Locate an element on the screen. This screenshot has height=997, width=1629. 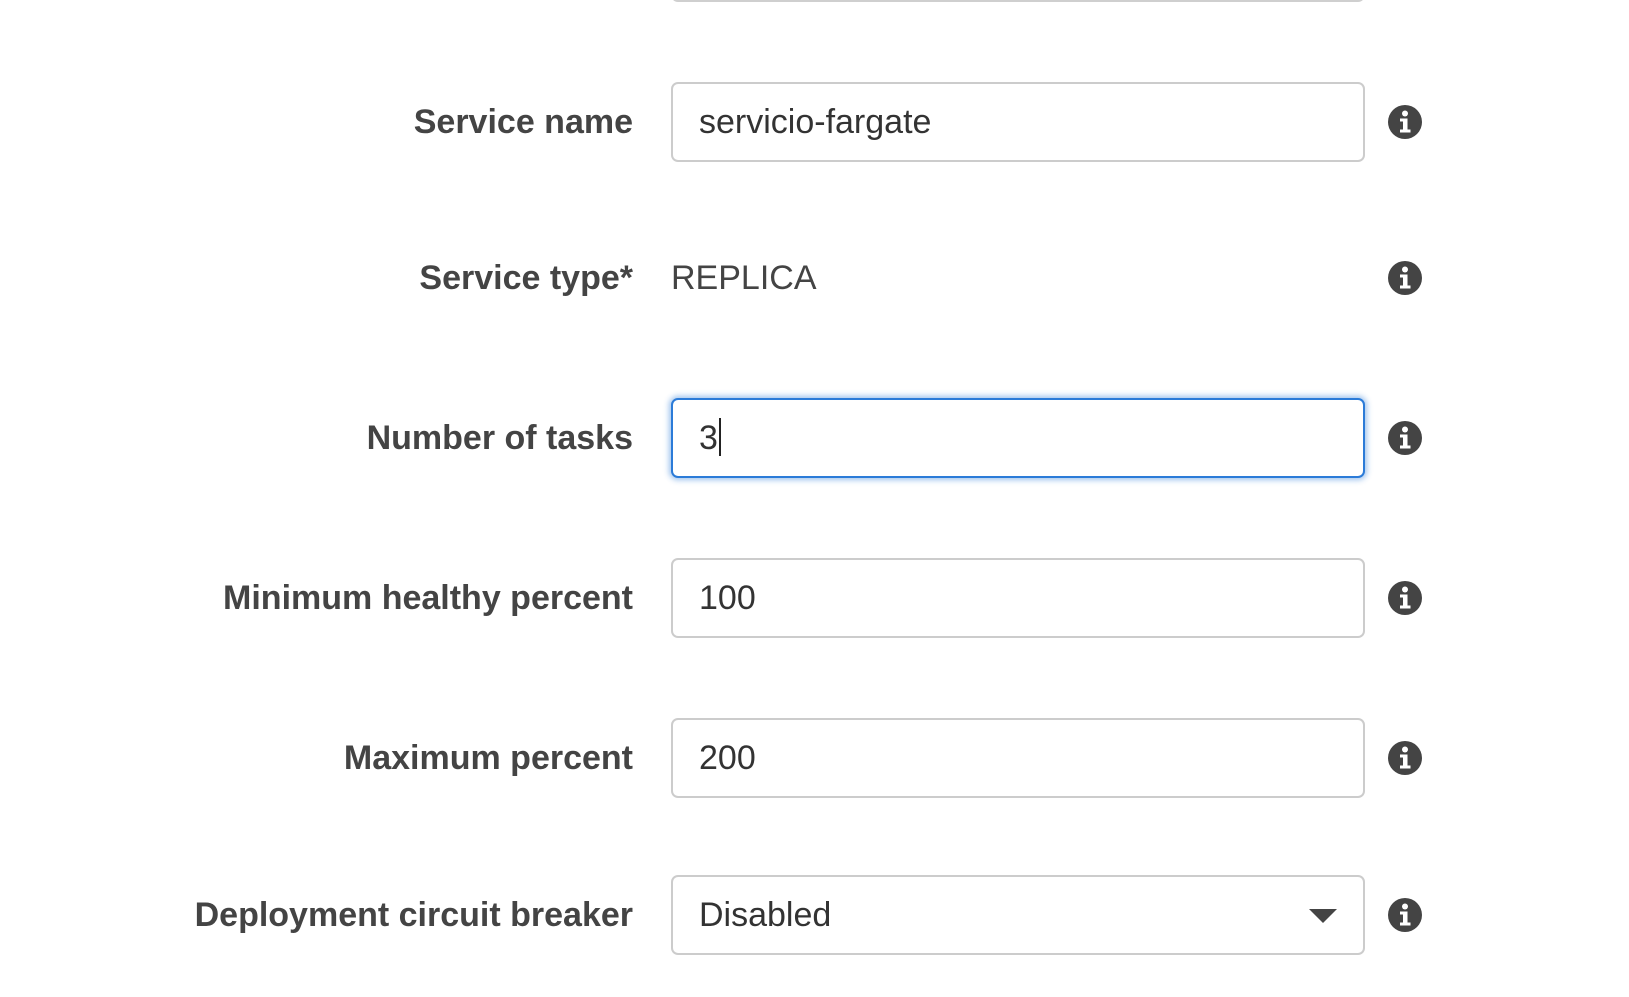
text-cursor is located at coordinates (719, 437).